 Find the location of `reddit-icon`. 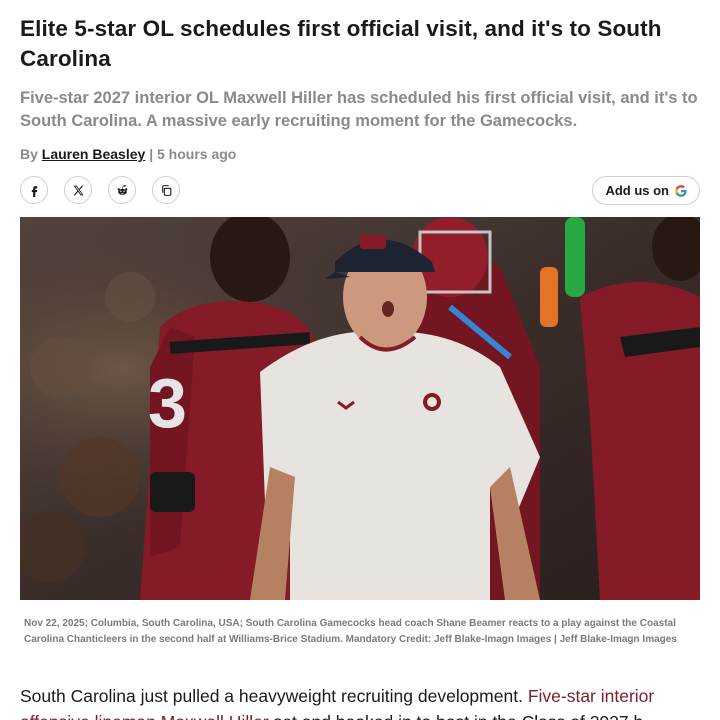

reddit-icon is located at coordinates (122, 189).